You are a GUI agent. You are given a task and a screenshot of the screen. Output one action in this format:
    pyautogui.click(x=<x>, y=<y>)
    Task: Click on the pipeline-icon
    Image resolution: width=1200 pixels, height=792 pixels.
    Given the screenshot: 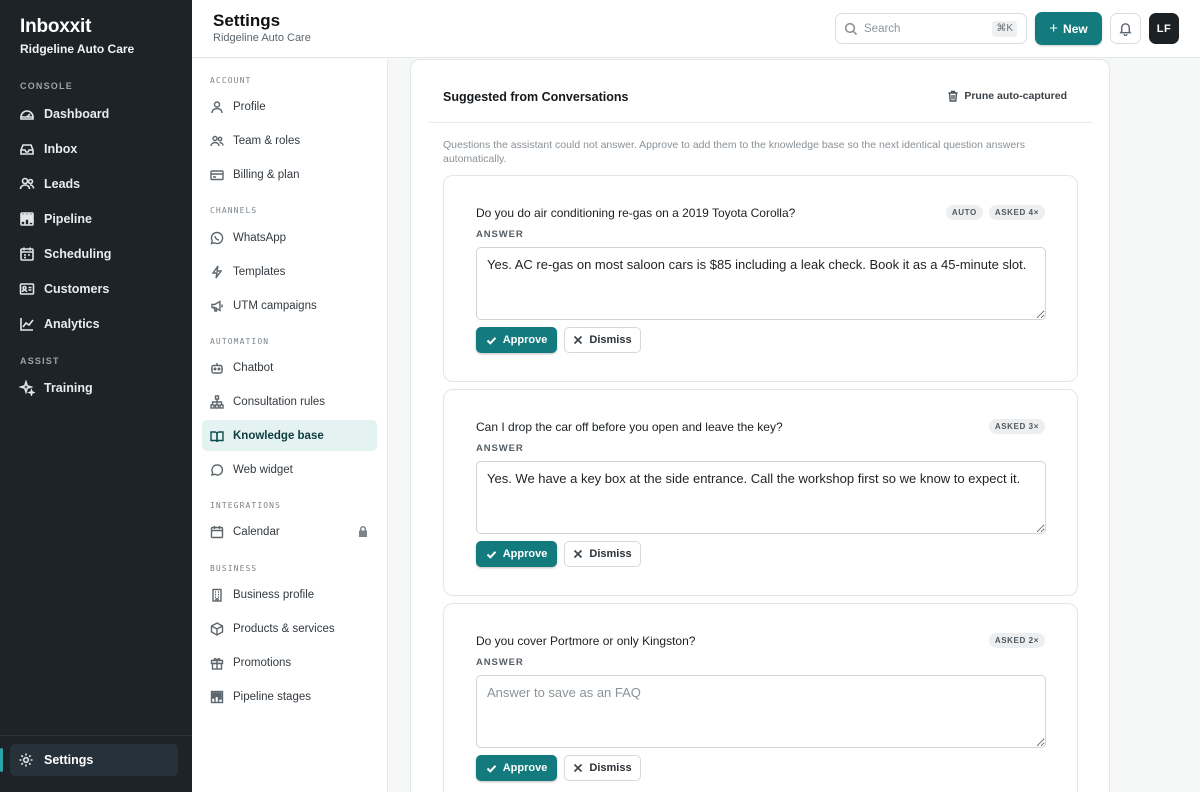 What is the action you would take?
    pyautogui.click(x=27, y=219)
    